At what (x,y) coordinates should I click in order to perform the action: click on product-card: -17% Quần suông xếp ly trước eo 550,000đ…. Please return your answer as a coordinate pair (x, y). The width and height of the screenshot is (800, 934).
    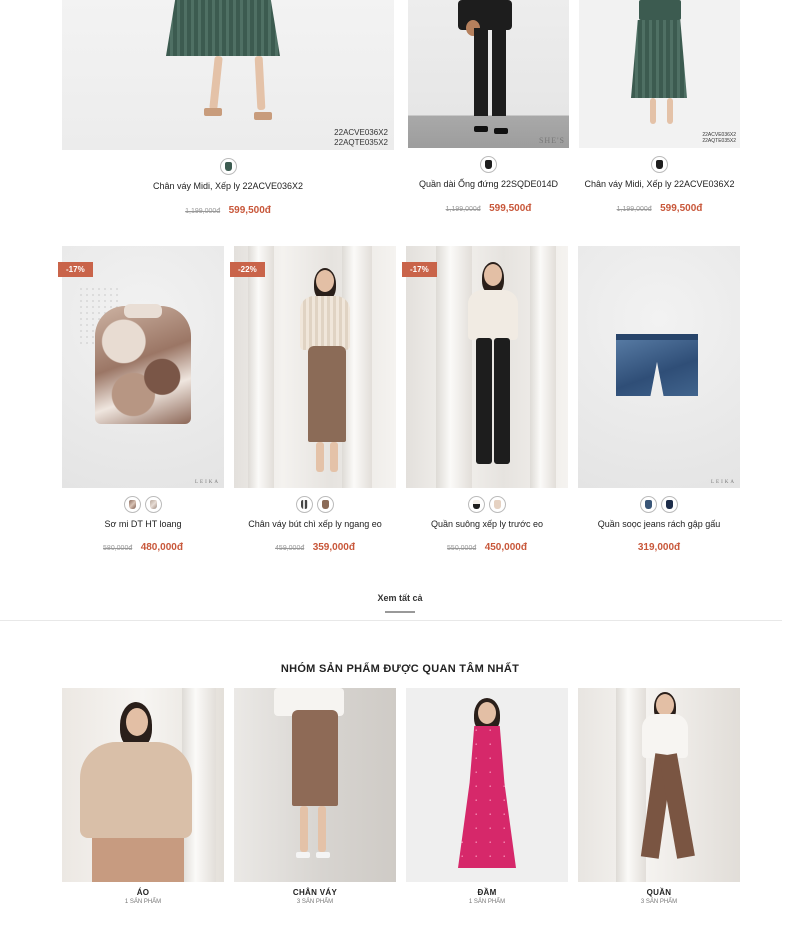
    Looking at the image, I should click on (485, 400).